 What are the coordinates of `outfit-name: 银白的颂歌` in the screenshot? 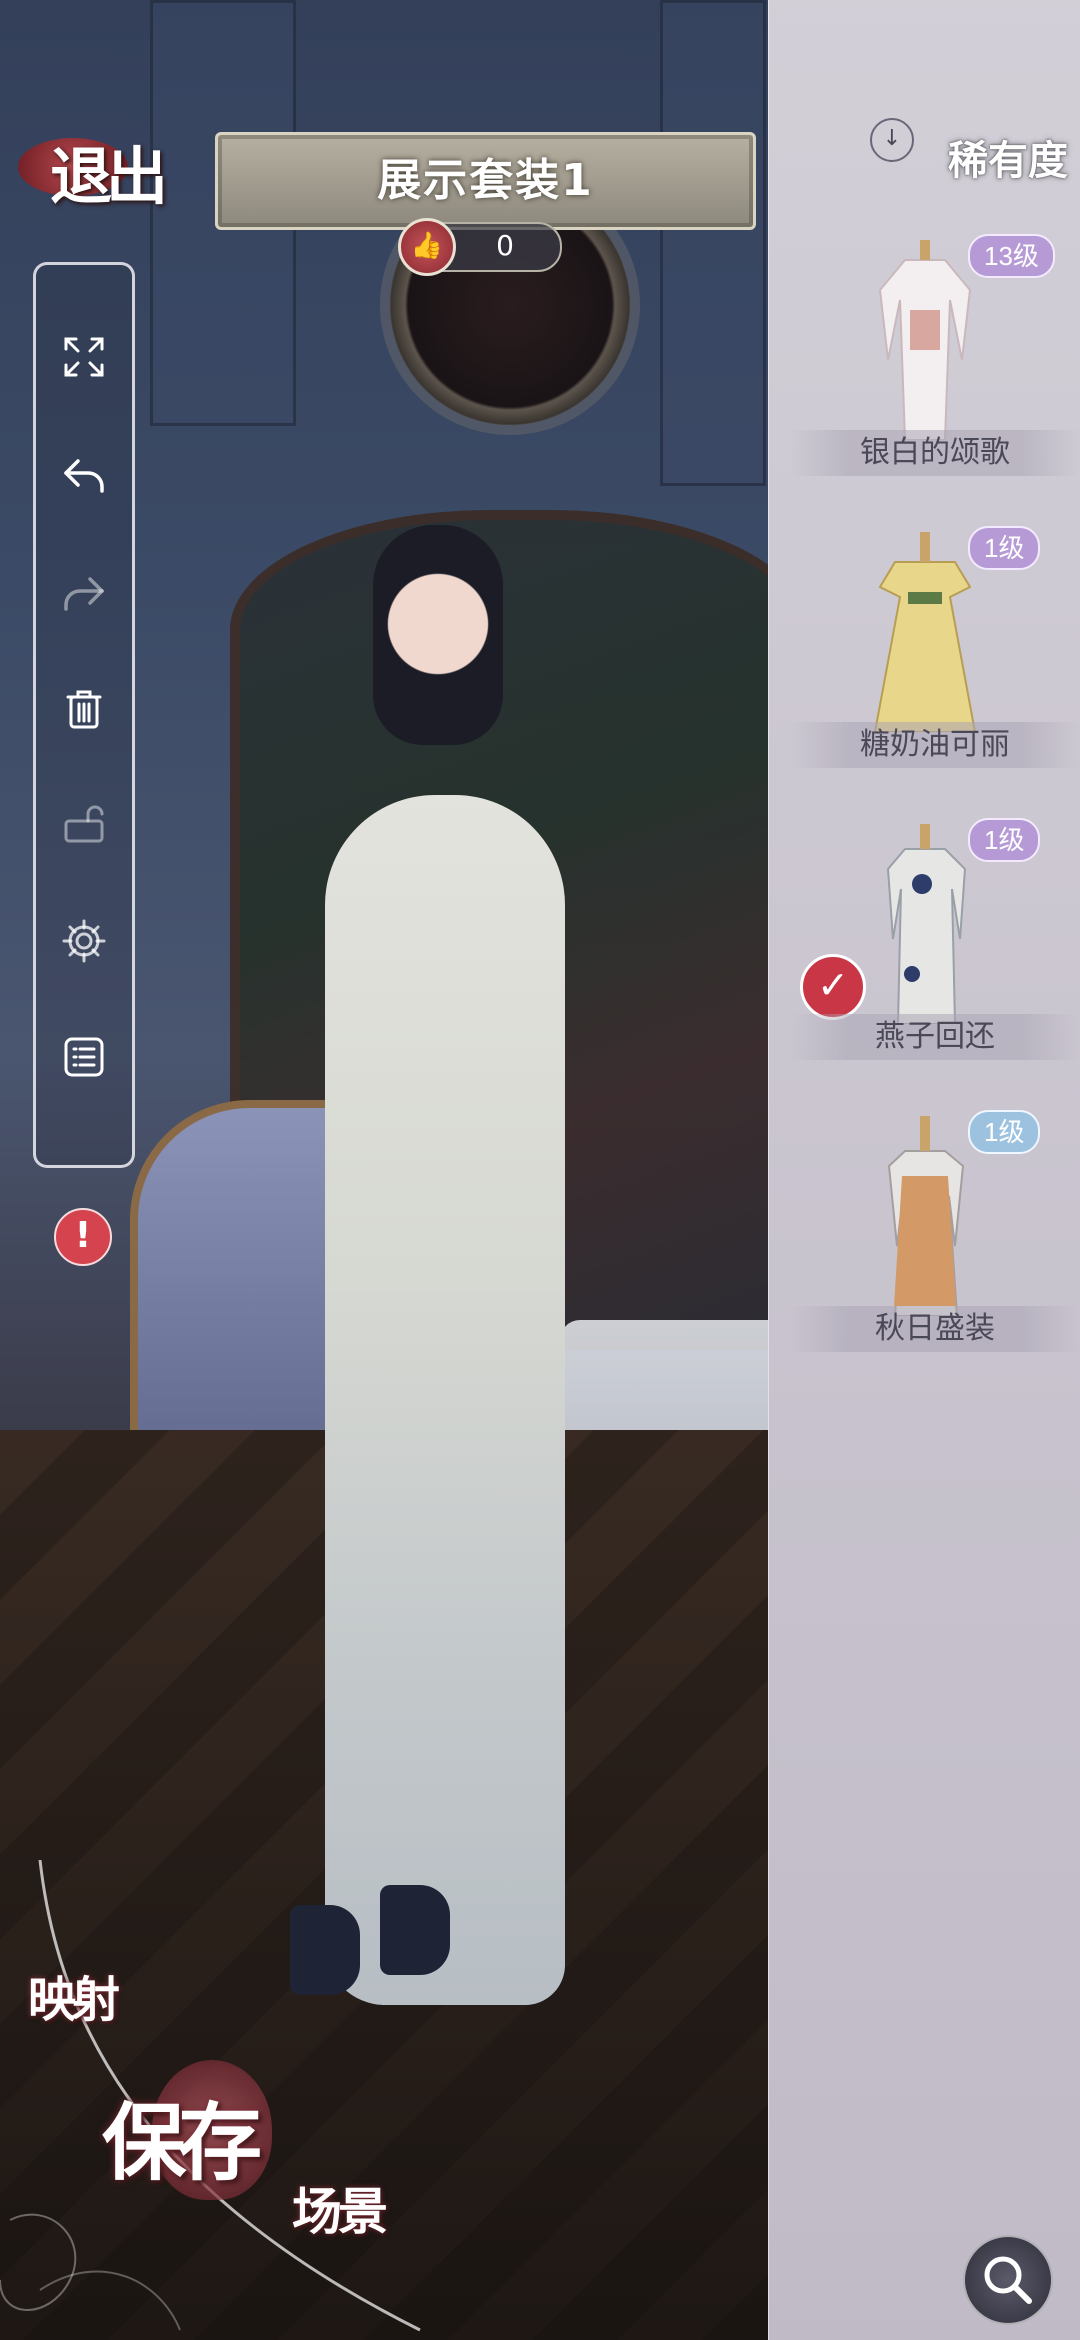 It's located at (935, 453).